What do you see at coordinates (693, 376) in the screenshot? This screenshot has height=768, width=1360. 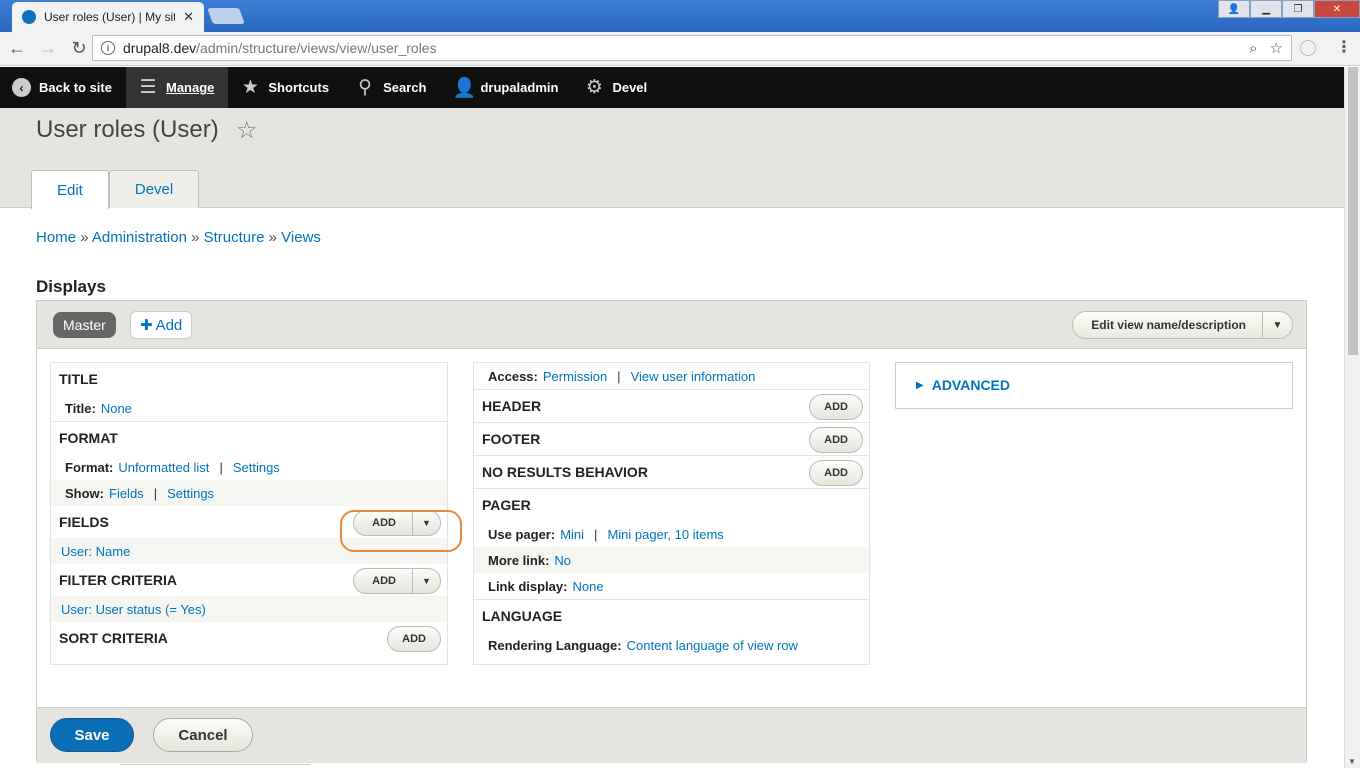 I see `access-detail-link: View user information` at bounding box center [693, 376].